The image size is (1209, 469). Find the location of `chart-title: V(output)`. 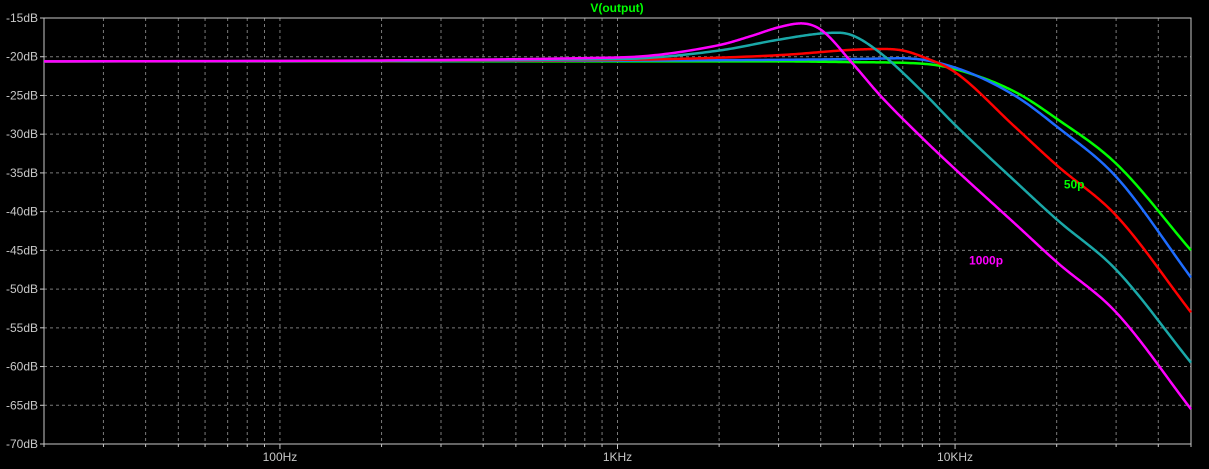

chart-title: V(output) is located at coordinates (616, 8).